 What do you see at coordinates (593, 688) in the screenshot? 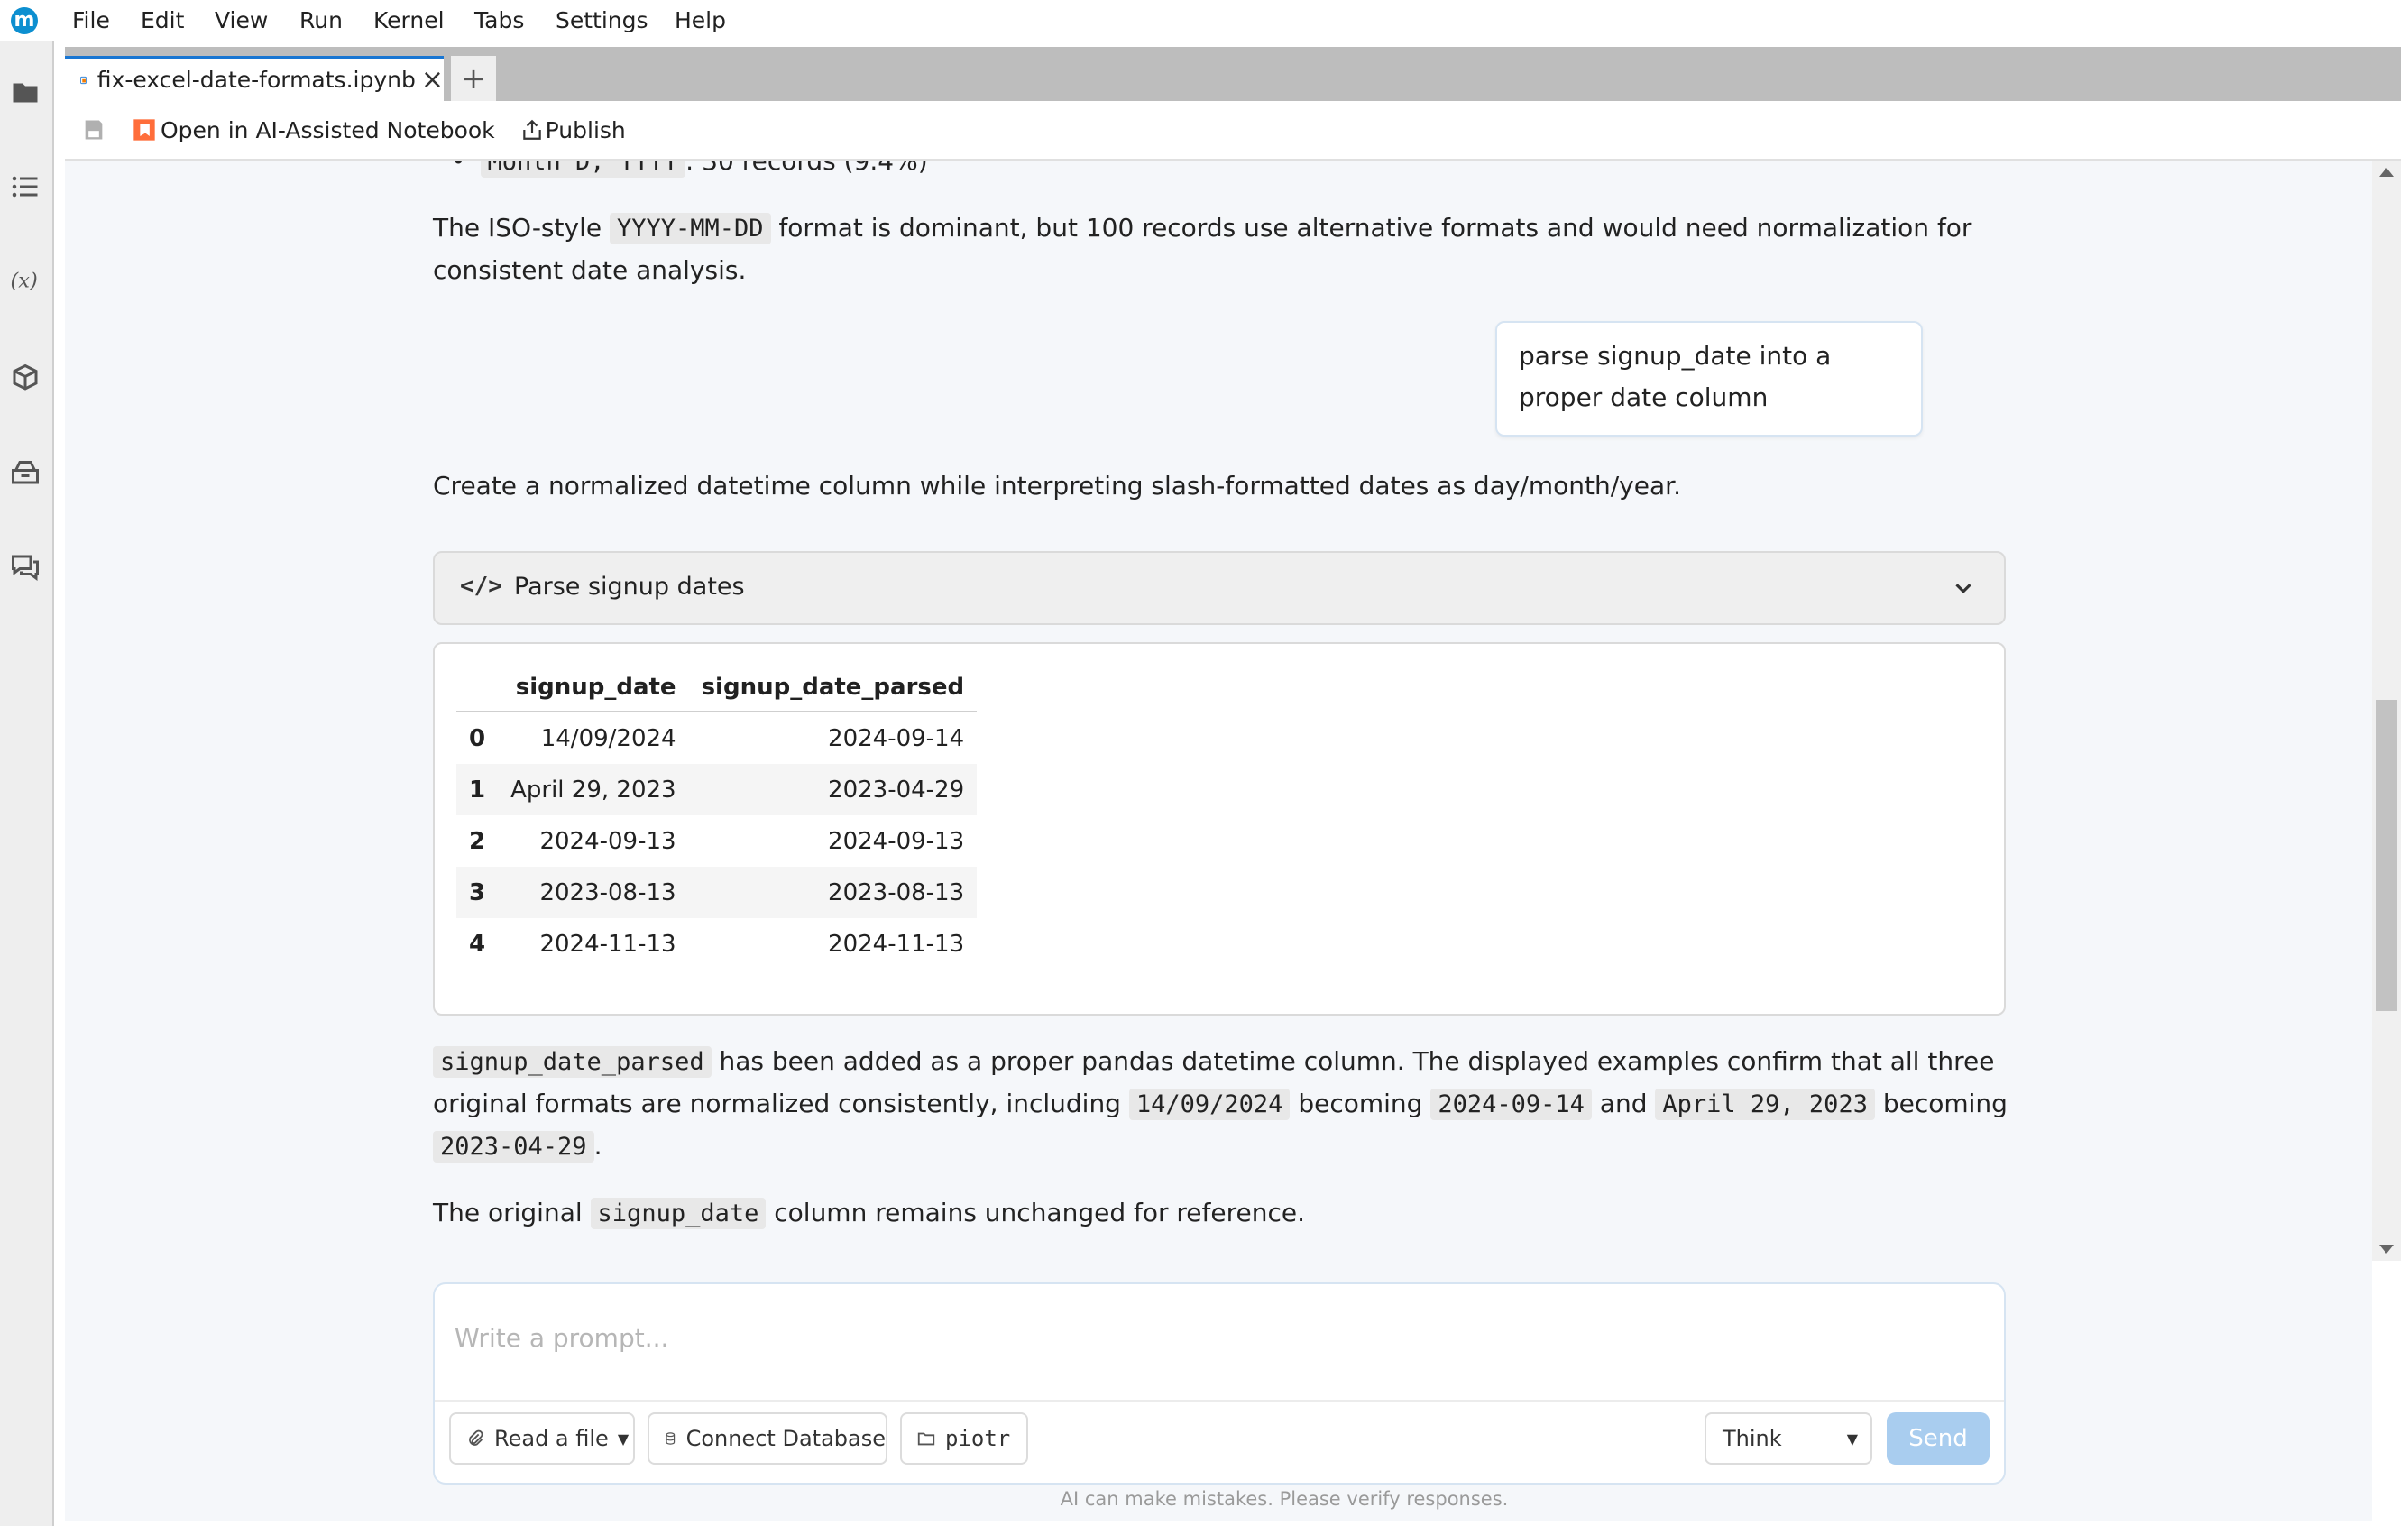
I see `table-header-signup-date: signup_date` at bounding box center [593, 688].